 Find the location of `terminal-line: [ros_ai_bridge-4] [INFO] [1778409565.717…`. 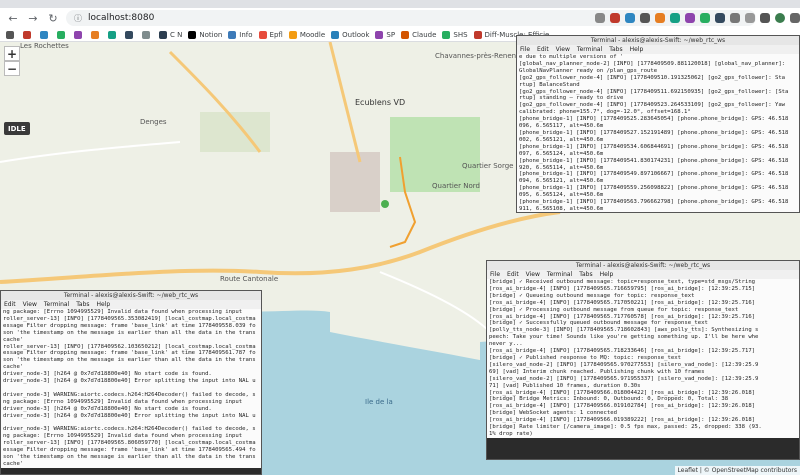

terminal-line: [ros_ai_bridge-4] [INFO] [1778409565.717… is located at coordinates (622, 316).